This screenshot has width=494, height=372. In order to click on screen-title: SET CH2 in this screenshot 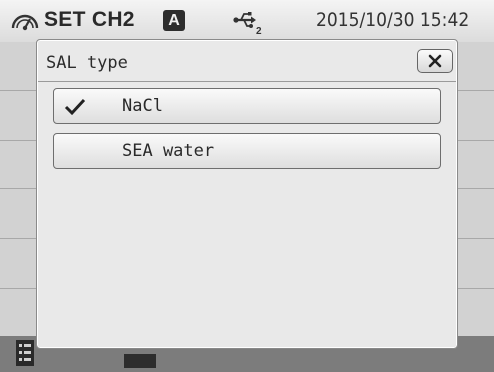, I will do `click(89, 19)`.